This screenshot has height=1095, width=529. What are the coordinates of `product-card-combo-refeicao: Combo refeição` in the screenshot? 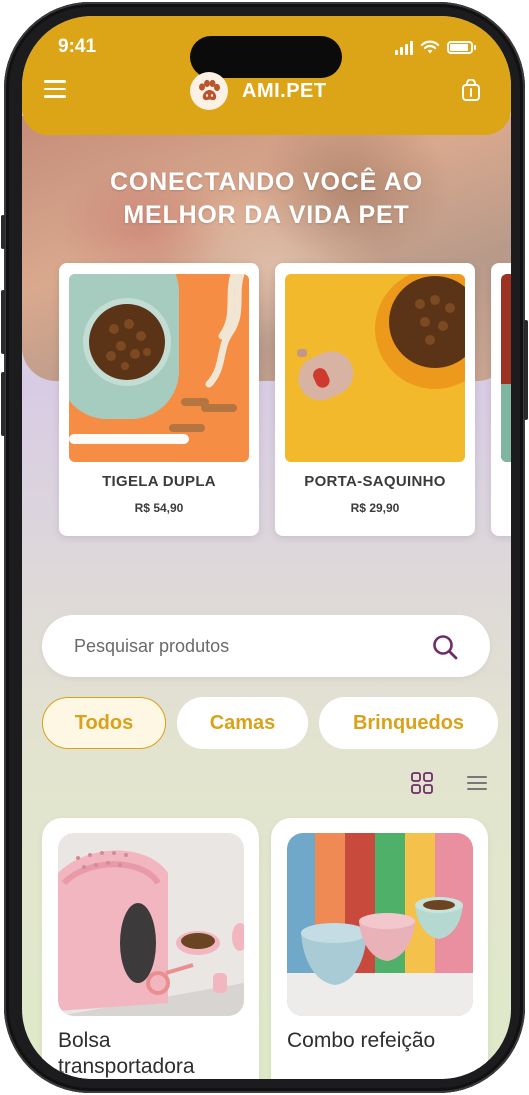 It's located at (379, 948).